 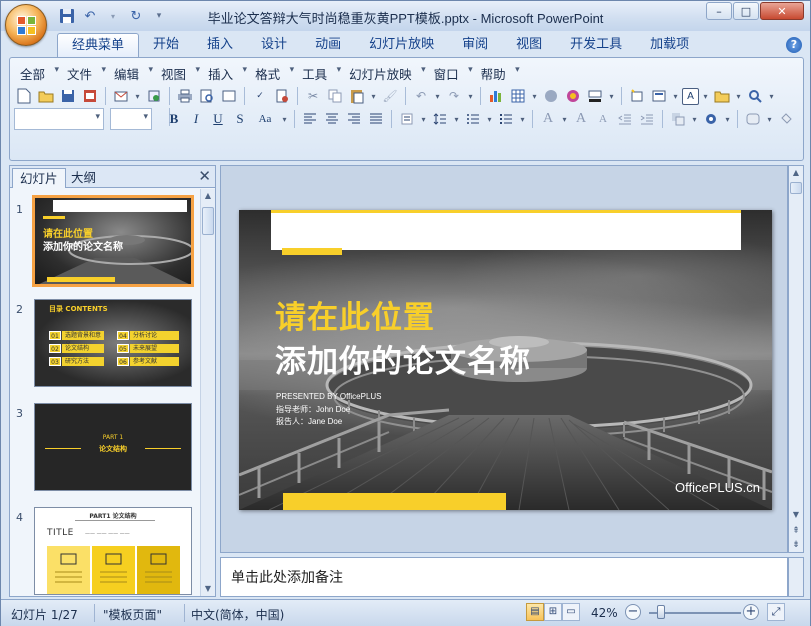 I want to click on tab-view: 视图, so click(x=529, y=45).